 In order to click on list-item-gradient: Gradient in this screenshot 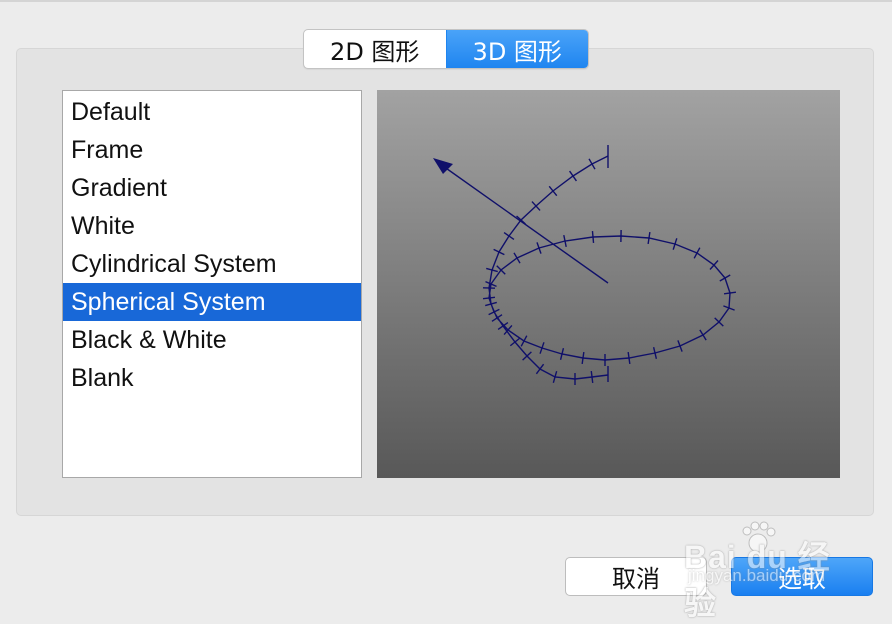, I will do `click(212, 188)`.